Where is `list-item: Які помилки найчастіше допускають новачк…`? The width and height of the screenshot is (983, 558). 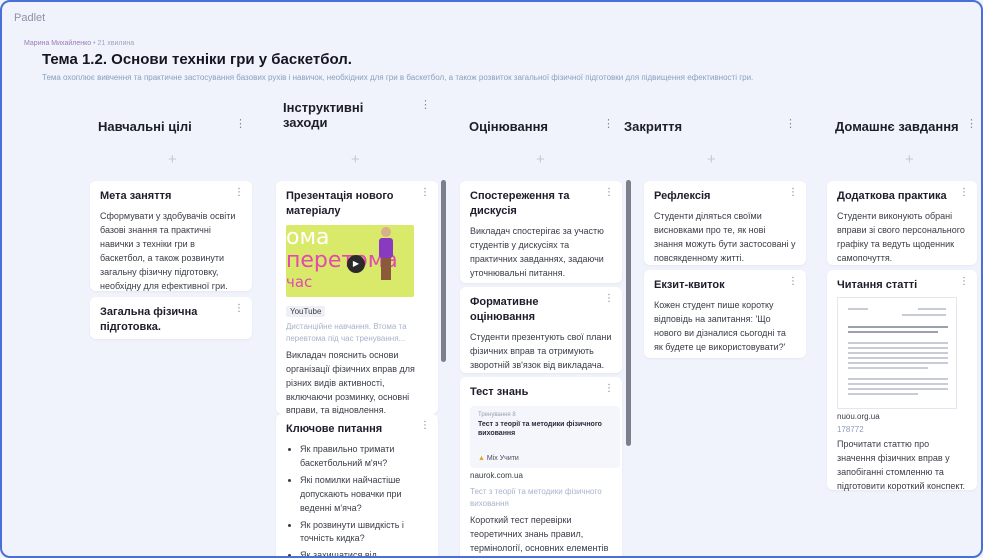
list-item: Які помилки найчастіше допускають новачк… is located at coordinates (364, 495).